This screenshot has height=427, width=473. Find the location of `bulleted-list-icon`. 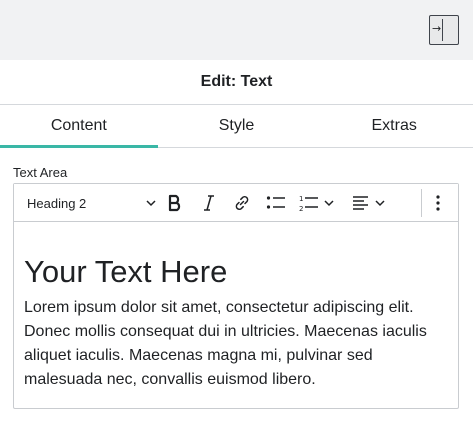

bulleted-list-icon is located at coordinates (275, 202).